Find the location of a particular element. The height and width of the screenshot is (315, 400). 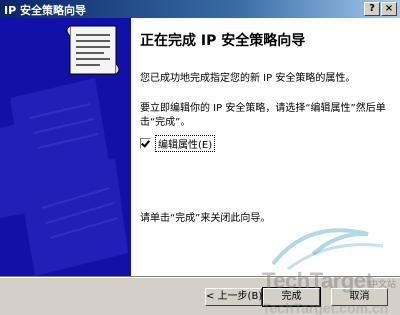

scroll-icon is located at coordinates (93, 50).